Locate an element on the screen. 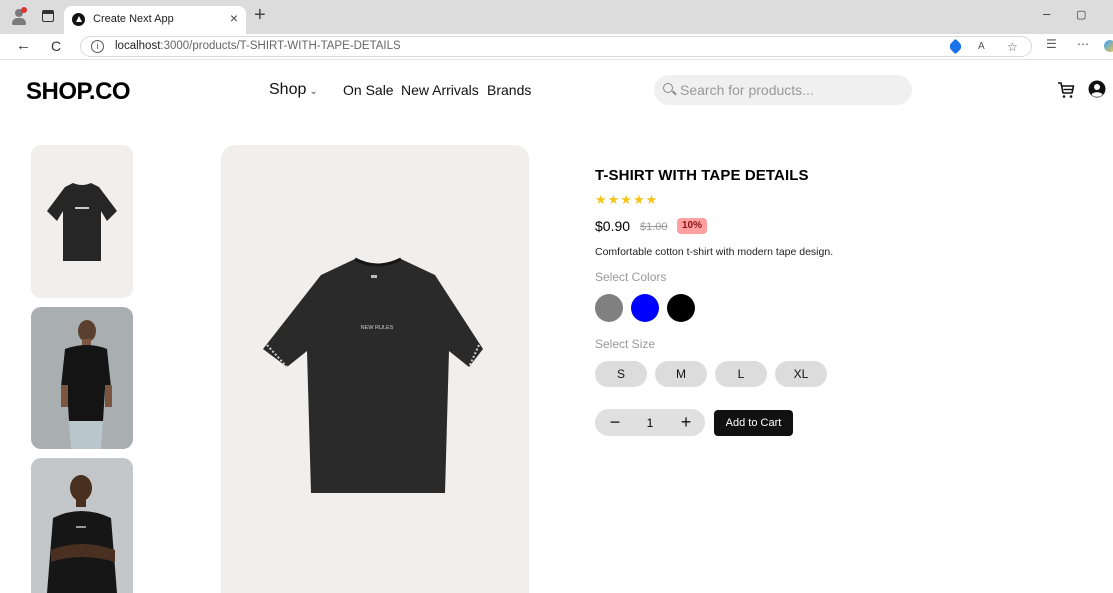 This screenshot has width=1113, height=593. chevron-down-icon: ⌄ is located at coordinates (313, 91).